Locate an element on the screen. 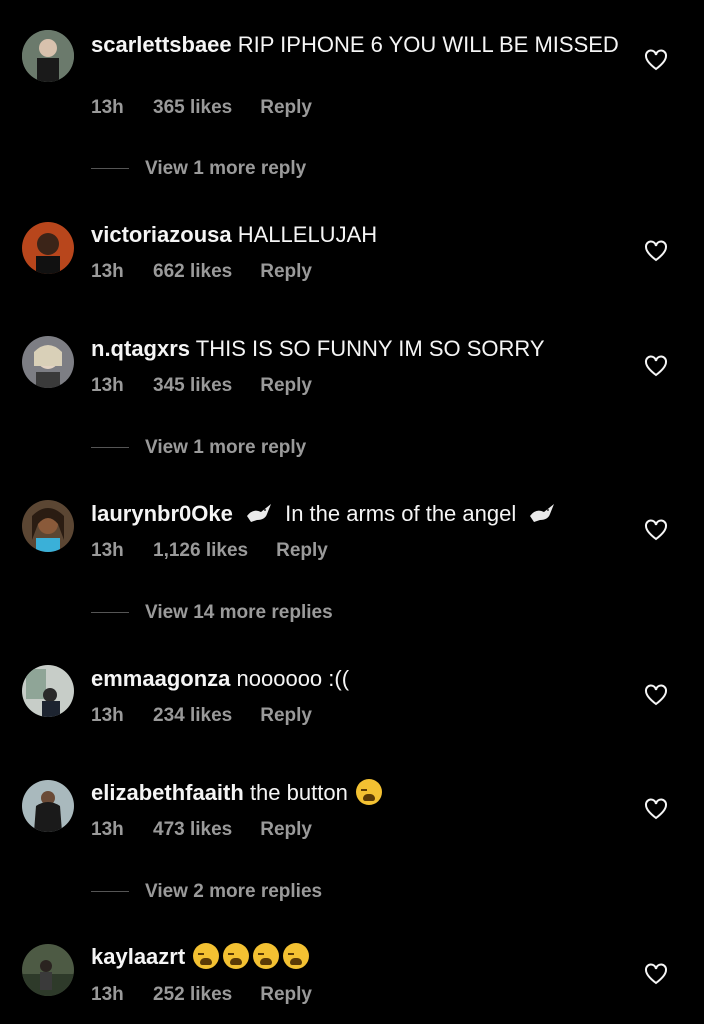 The image size is (704, 1024). username: elizabethfaaith is located at coordinates (167, 792).